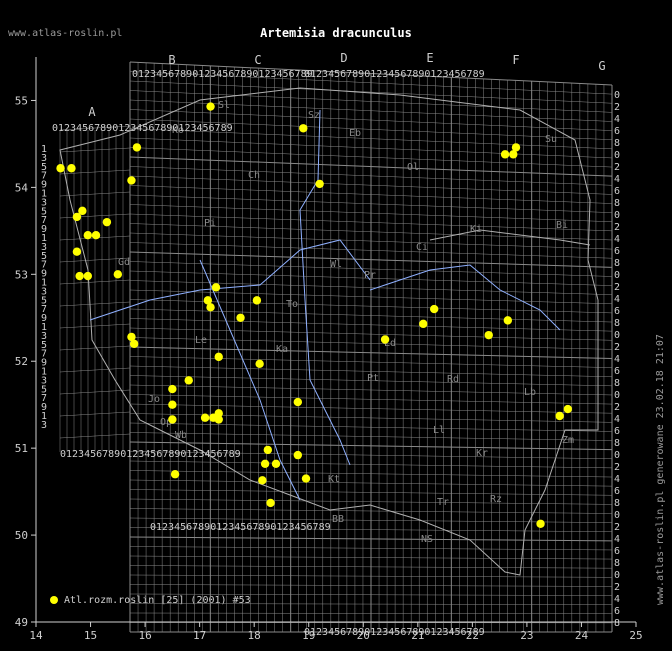 This screenshot has height=651, width=672. I want to click on region-label: Ka, so click(282, 349).